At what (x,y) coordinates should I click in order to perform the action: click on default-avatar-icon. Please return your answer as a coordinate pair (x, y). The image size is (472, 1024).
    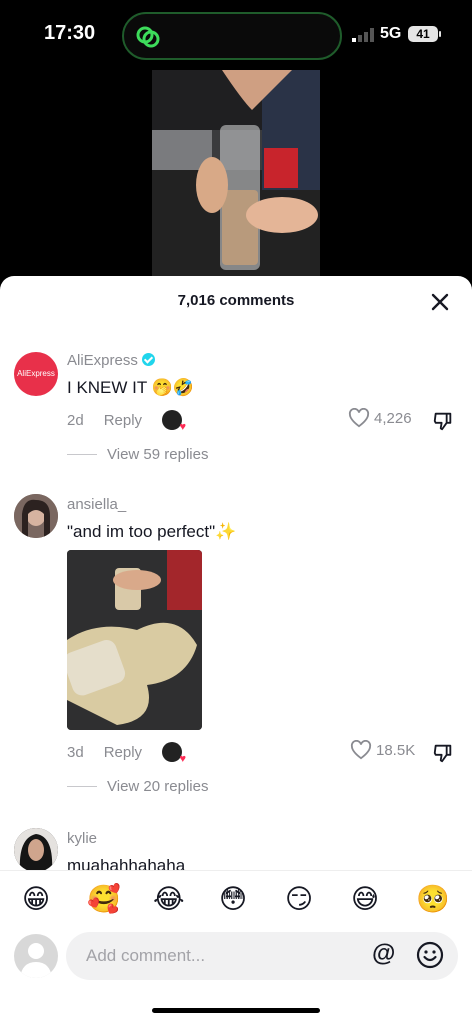
    Looking at the image, I should click on (36, 960).